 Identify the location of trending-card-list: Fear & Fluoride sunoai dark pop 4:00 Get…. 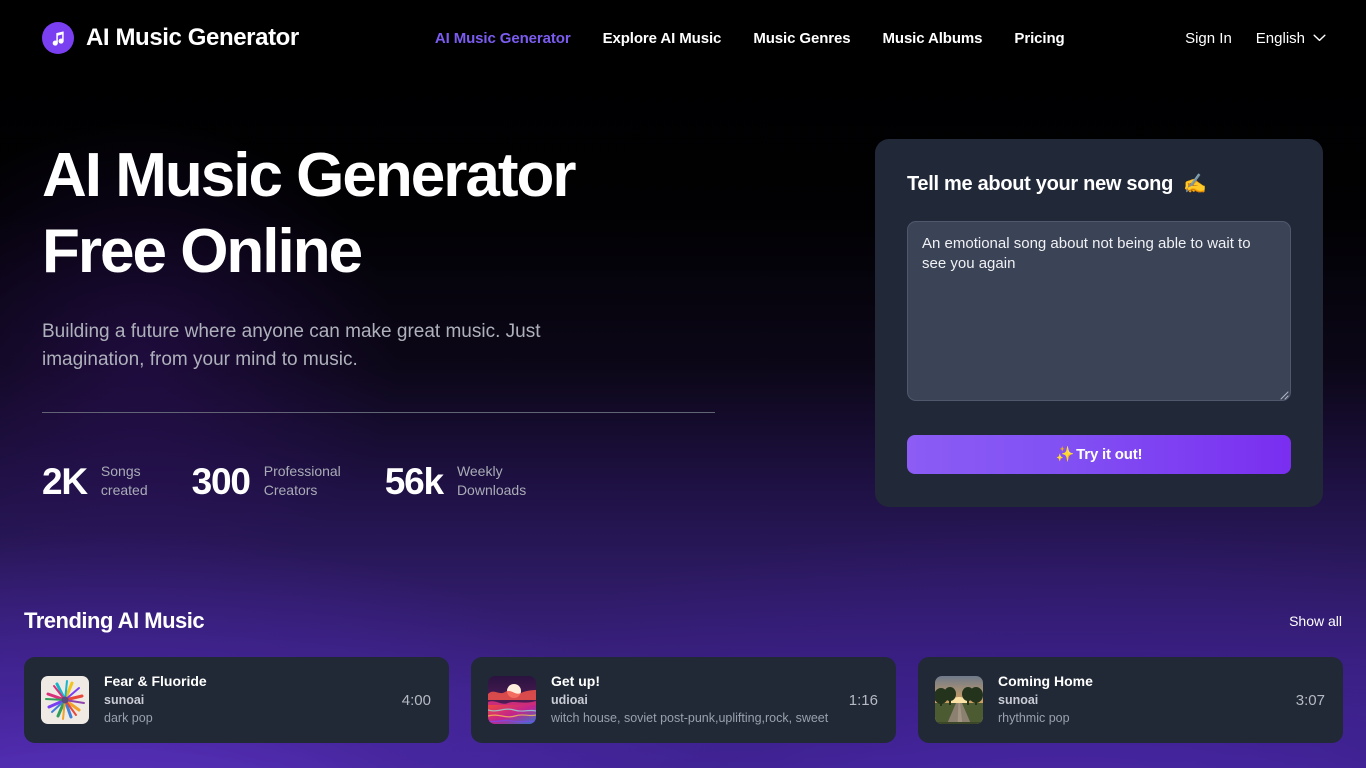
(683, 700).